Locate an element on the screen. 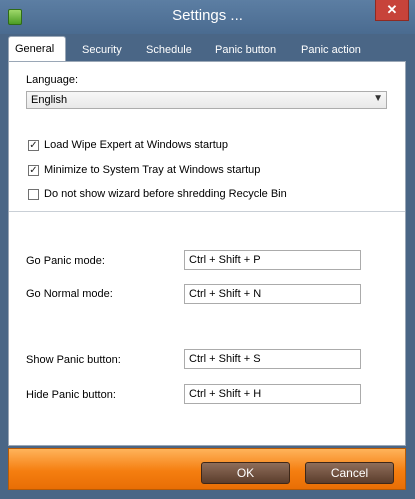 Image resolution: width=415 pixels, height=499 pixels. hide-panic-button-label: Hide Panic button: is located at coordinates (71, 395).